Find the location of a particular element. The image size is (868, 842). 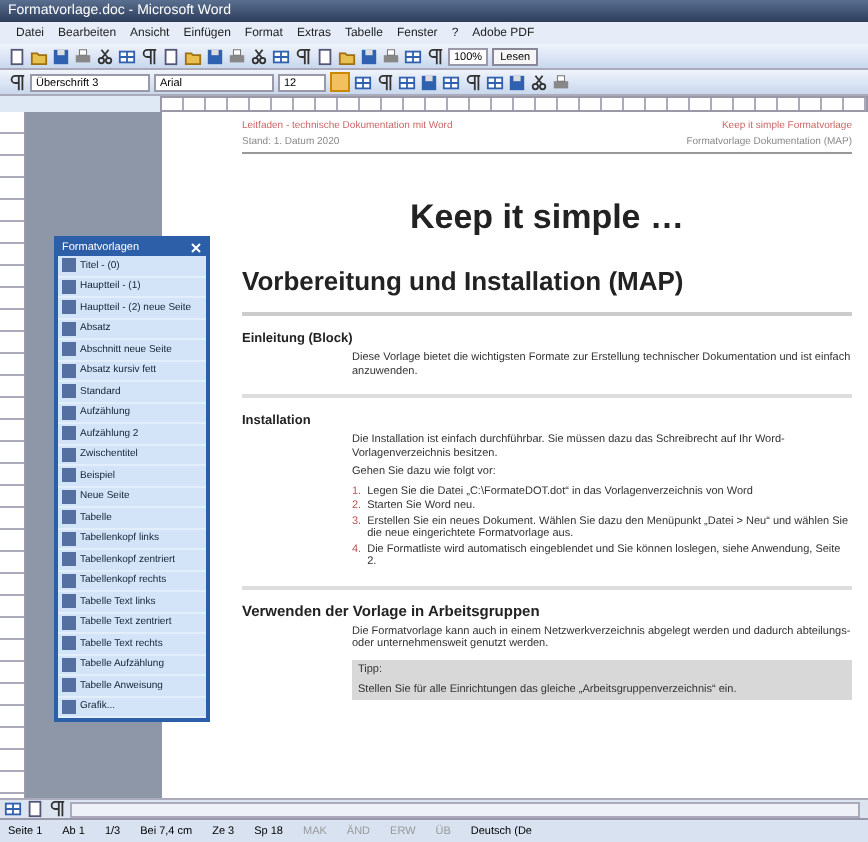

scrollbar is located at coordinates (465, 809).